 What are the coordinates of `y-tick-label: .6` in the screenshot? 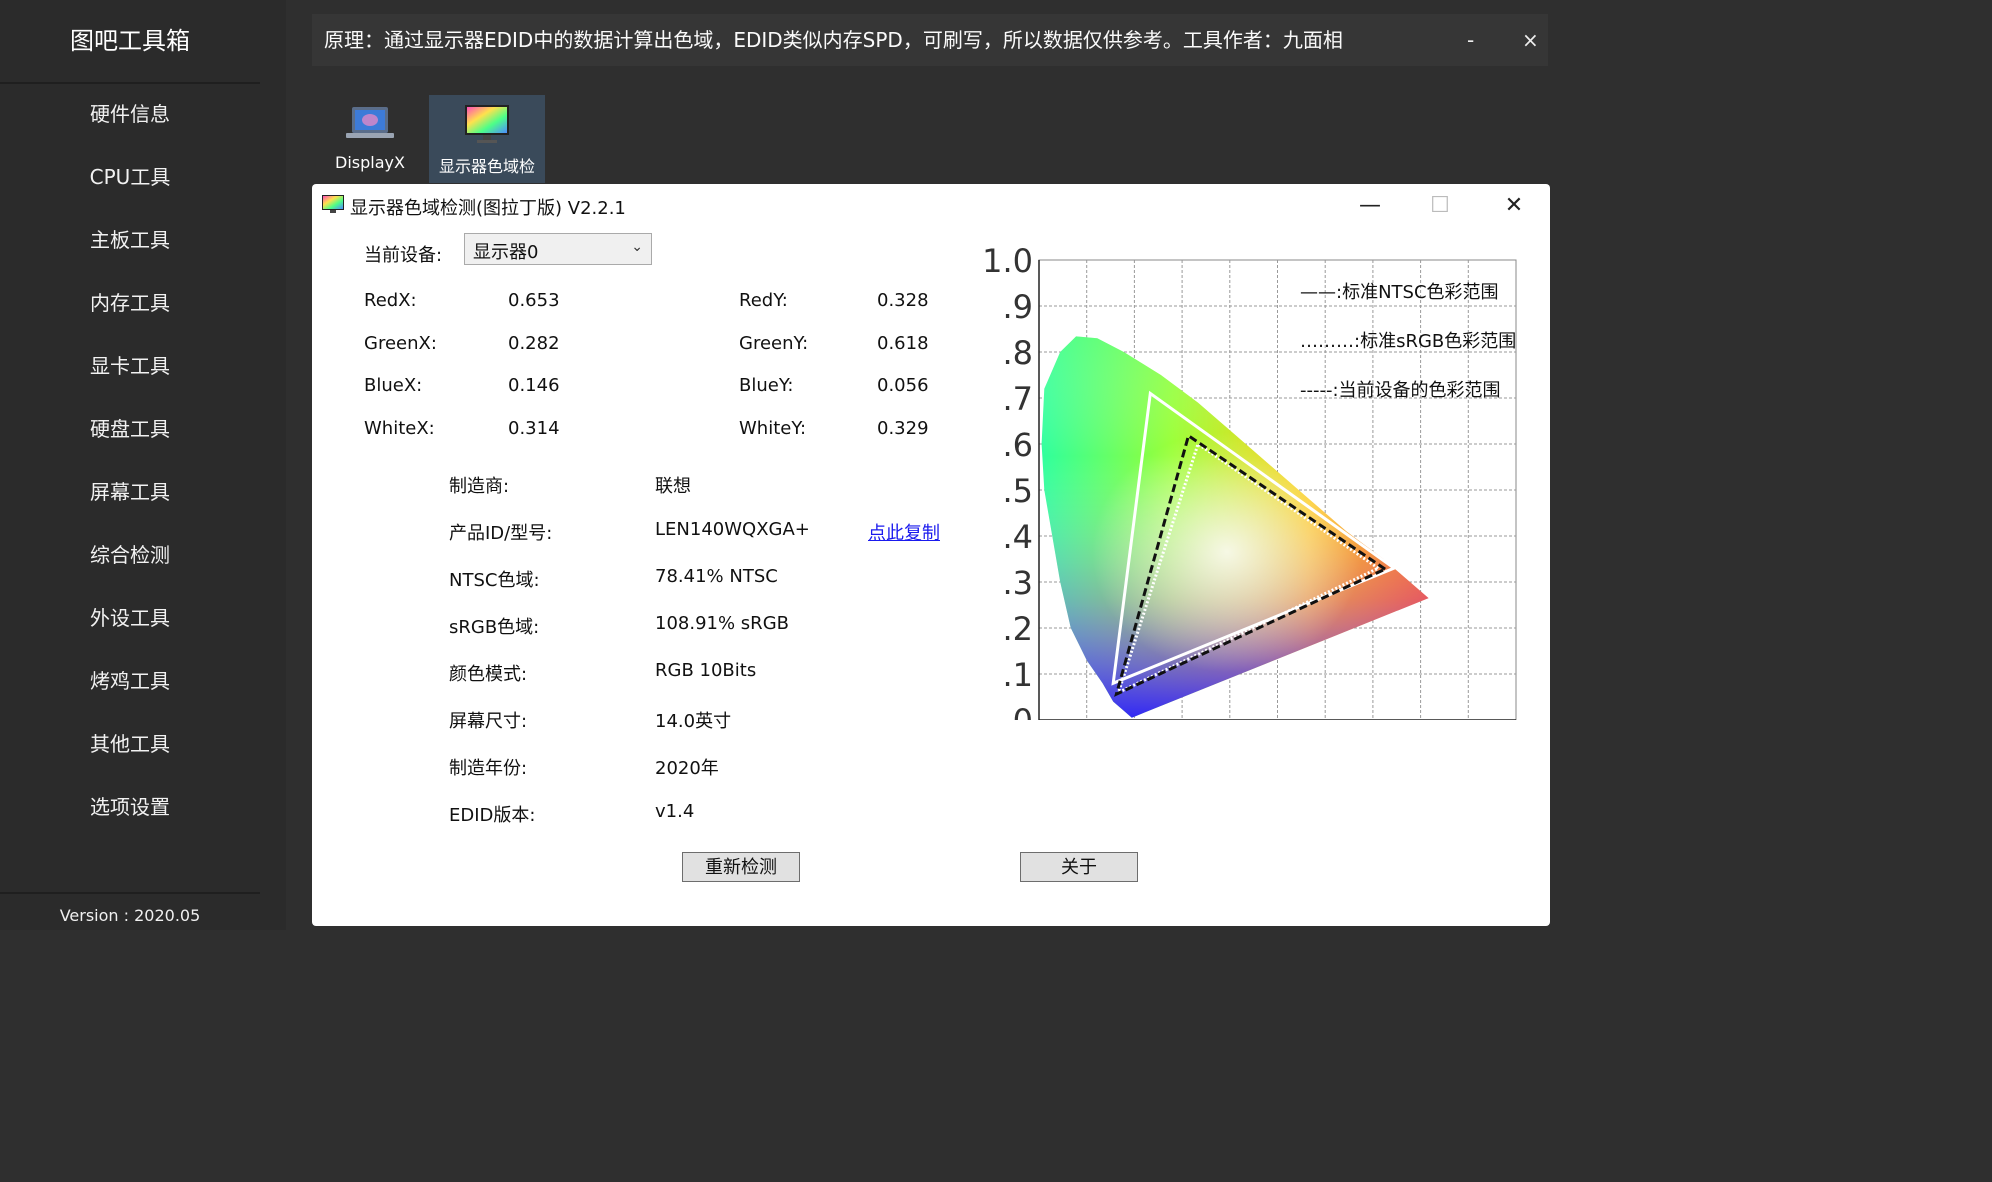 It's located at (1017, 445).